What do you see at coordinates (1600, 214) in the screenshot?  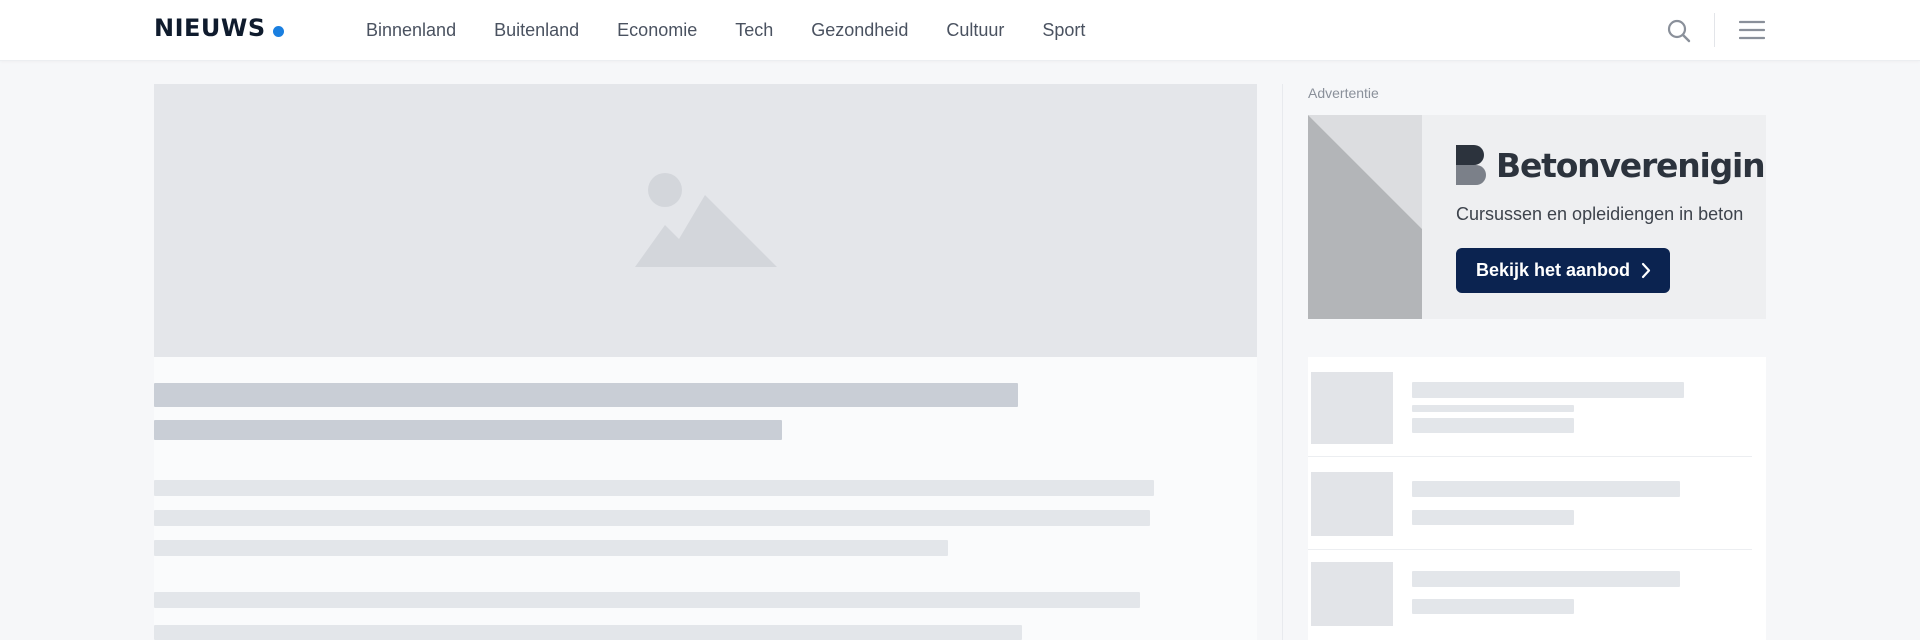 I see `ad-tagline: Cursussen en opleidiengen in beton` at bounding box center [1600, 214].